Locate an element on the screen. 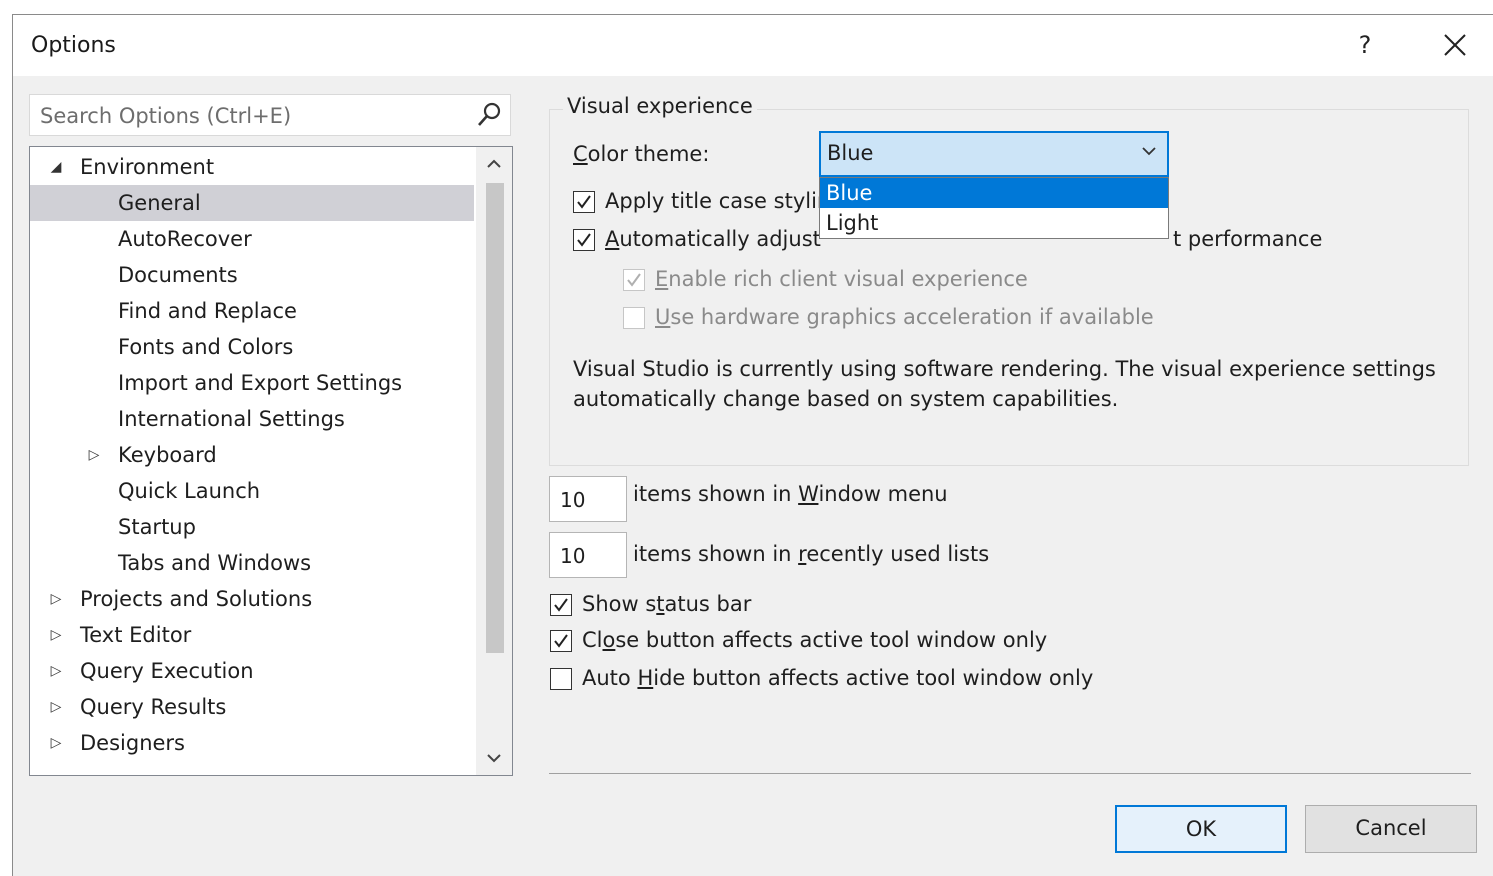 Image resolution: width=1493 pixels, height=876 pixels. tree-item-label: Designers is located at coordinates (132, 743).